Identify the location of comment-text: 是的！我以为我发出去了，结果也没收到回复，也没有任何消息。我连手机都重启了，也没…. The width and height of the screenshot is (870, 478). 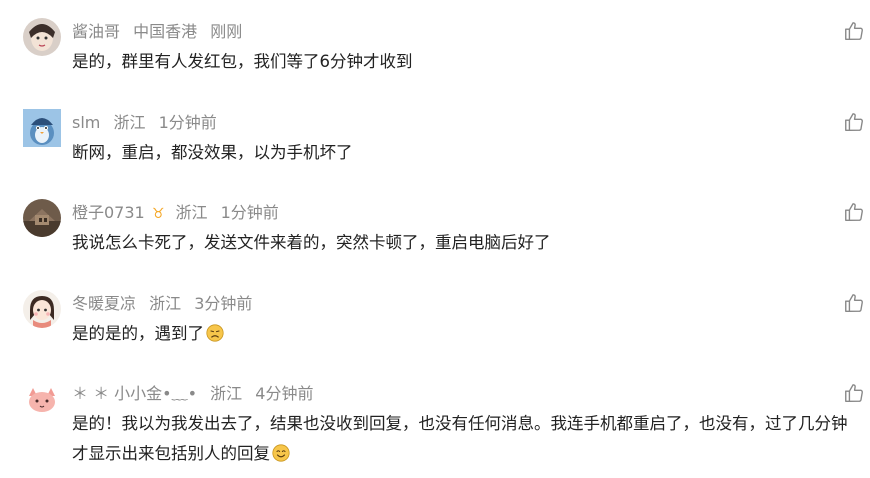
(467, 439).